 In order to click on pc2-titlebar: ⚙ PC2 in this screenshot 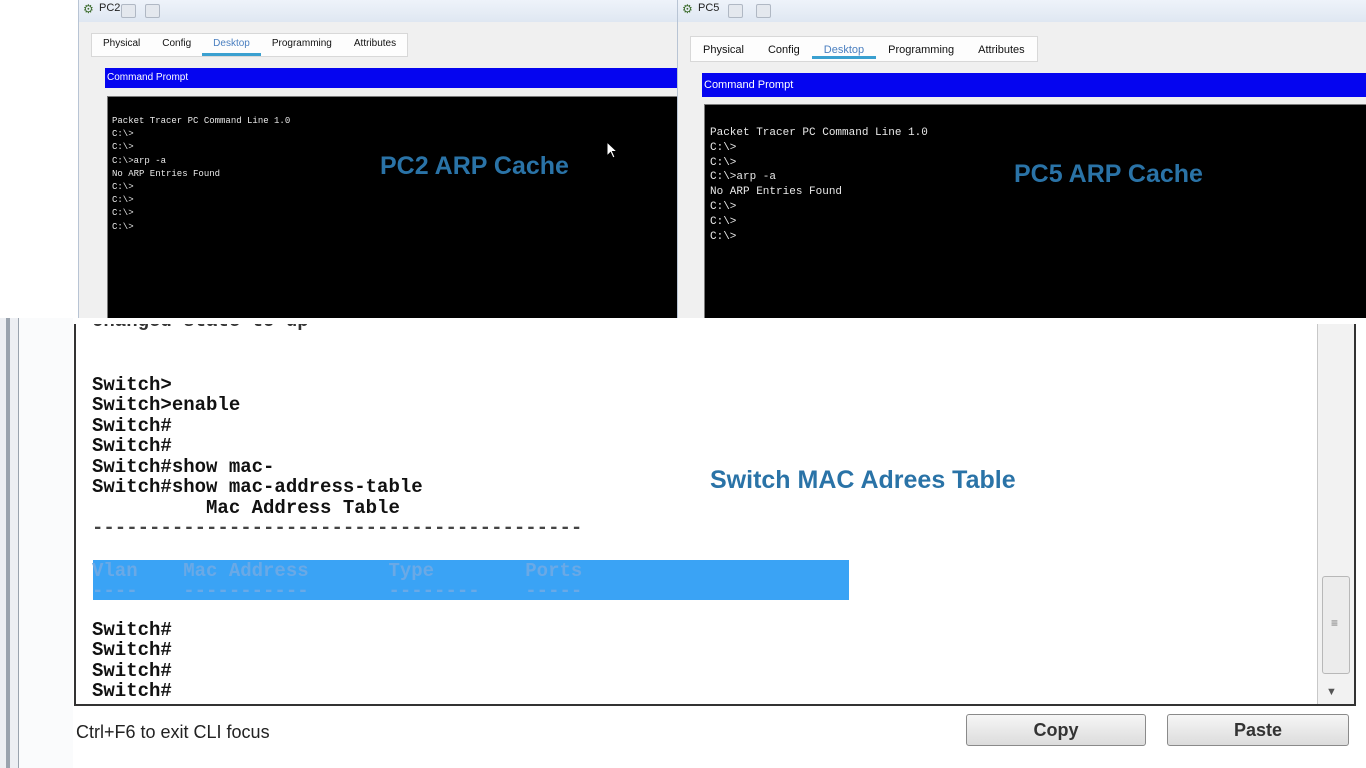, I will do `click(378, 11)`.